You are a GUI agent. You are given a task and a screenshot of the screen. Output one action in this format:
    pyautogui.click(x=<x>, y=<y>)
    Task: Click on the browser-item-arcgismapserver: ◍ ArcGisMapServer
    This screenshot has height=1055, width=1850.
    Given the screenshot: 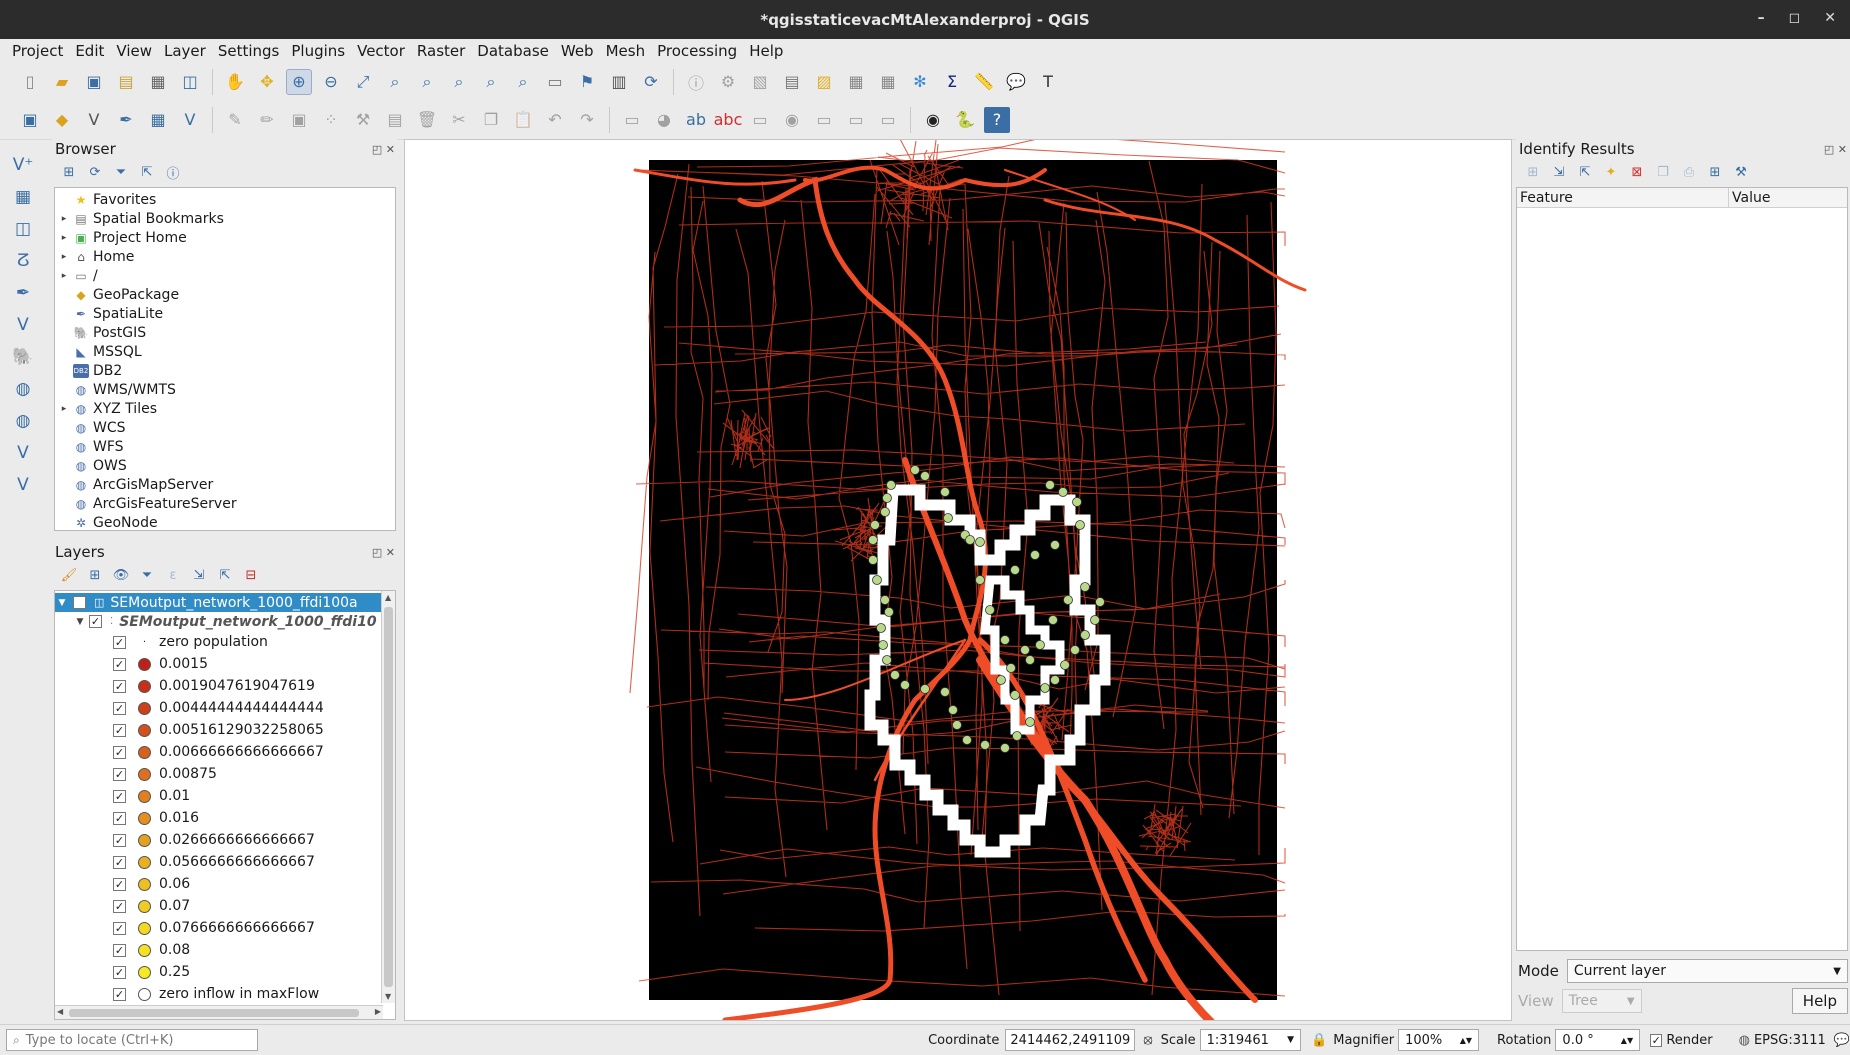 What is the action you would take?
    pyautogui.click(x=225, y=484)
    